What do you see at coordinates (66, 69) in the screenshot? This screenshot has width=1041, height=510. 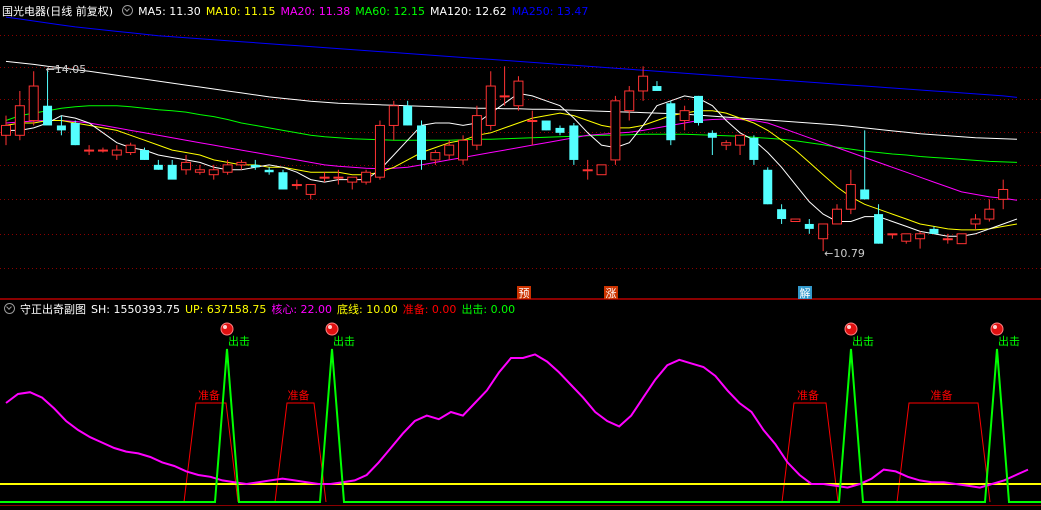 I see `high-price-label: ←14.05` at bounding box center [66, 69].